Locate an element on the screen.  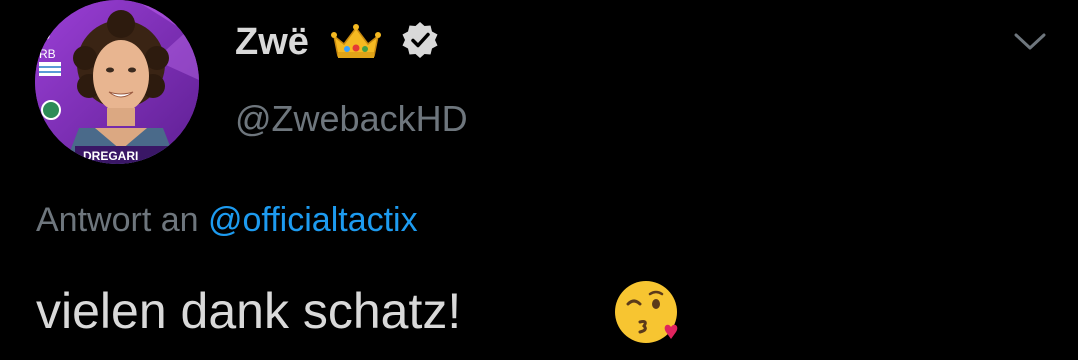
reply-mention-link: @officialtactix is located at coordinates (313, 220).